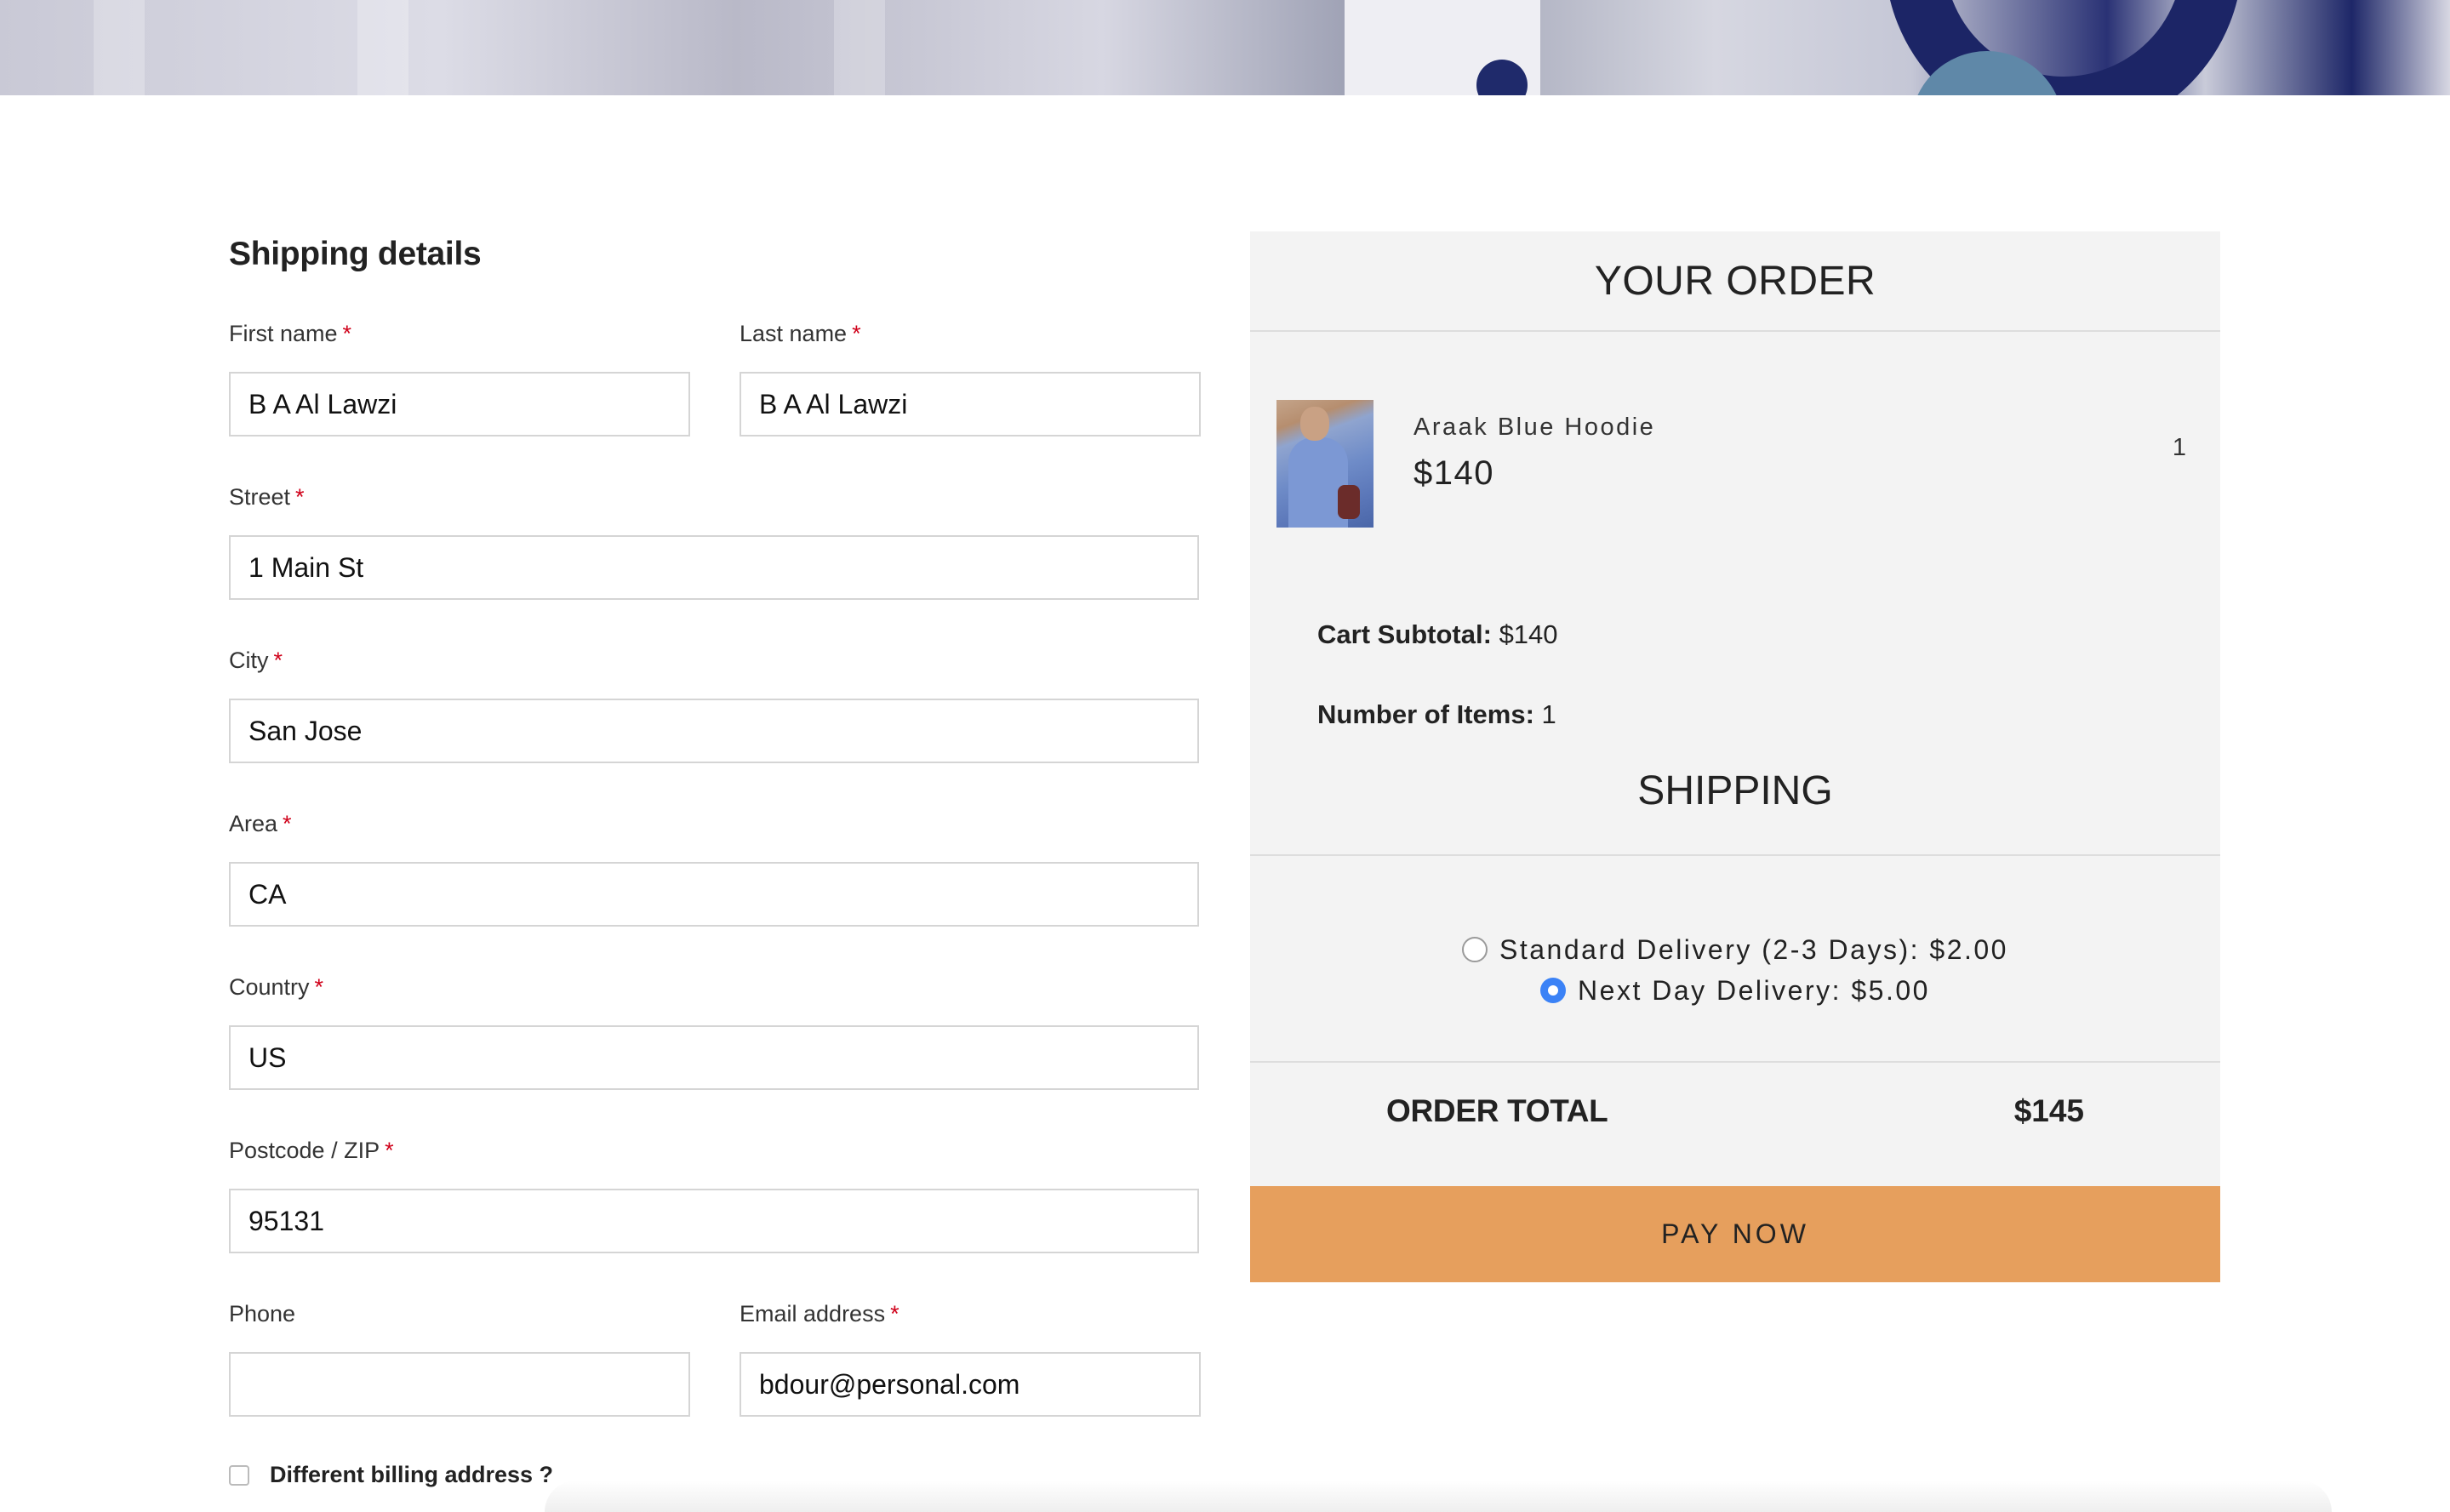 The height and width of the screenshot is (1512, 2450). Describe the element at coordinates (1349, 502) in the screenshot. I see `thumbnail-bag-shape` at that location.